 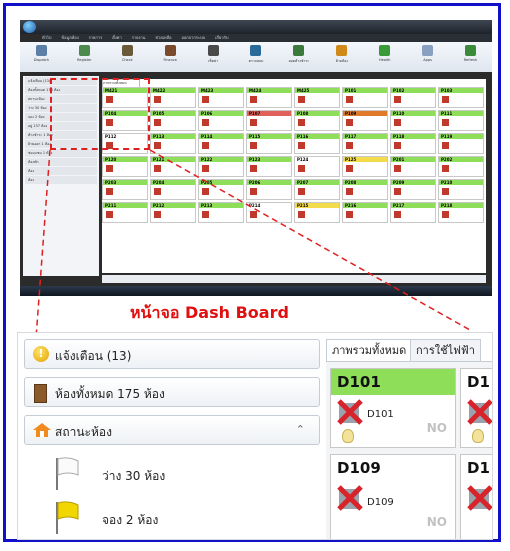 What do you see at coordinates (172, 354) in the screenshot?
I see `alerts-button: ! แจ้งเตือน (13)` at bounding box center [172, 354].